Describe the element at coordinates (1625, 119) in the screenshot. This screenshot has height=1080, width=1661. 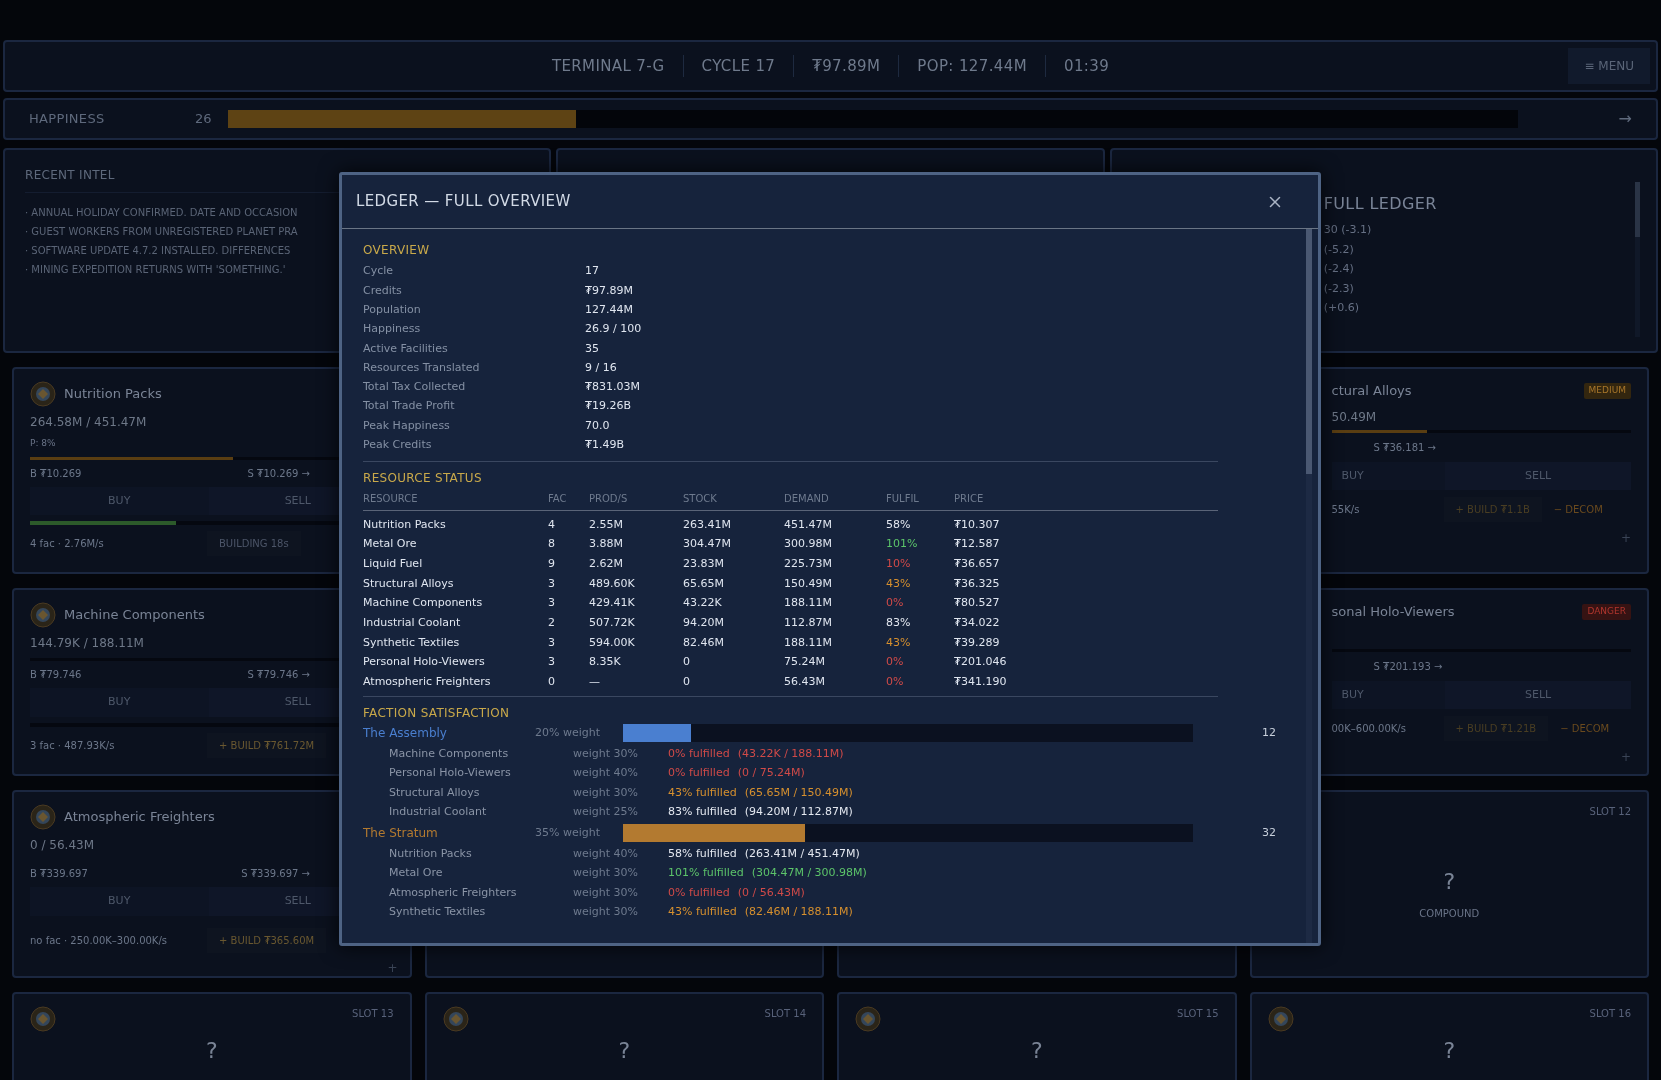
I see `next-arrow: →` at that location.